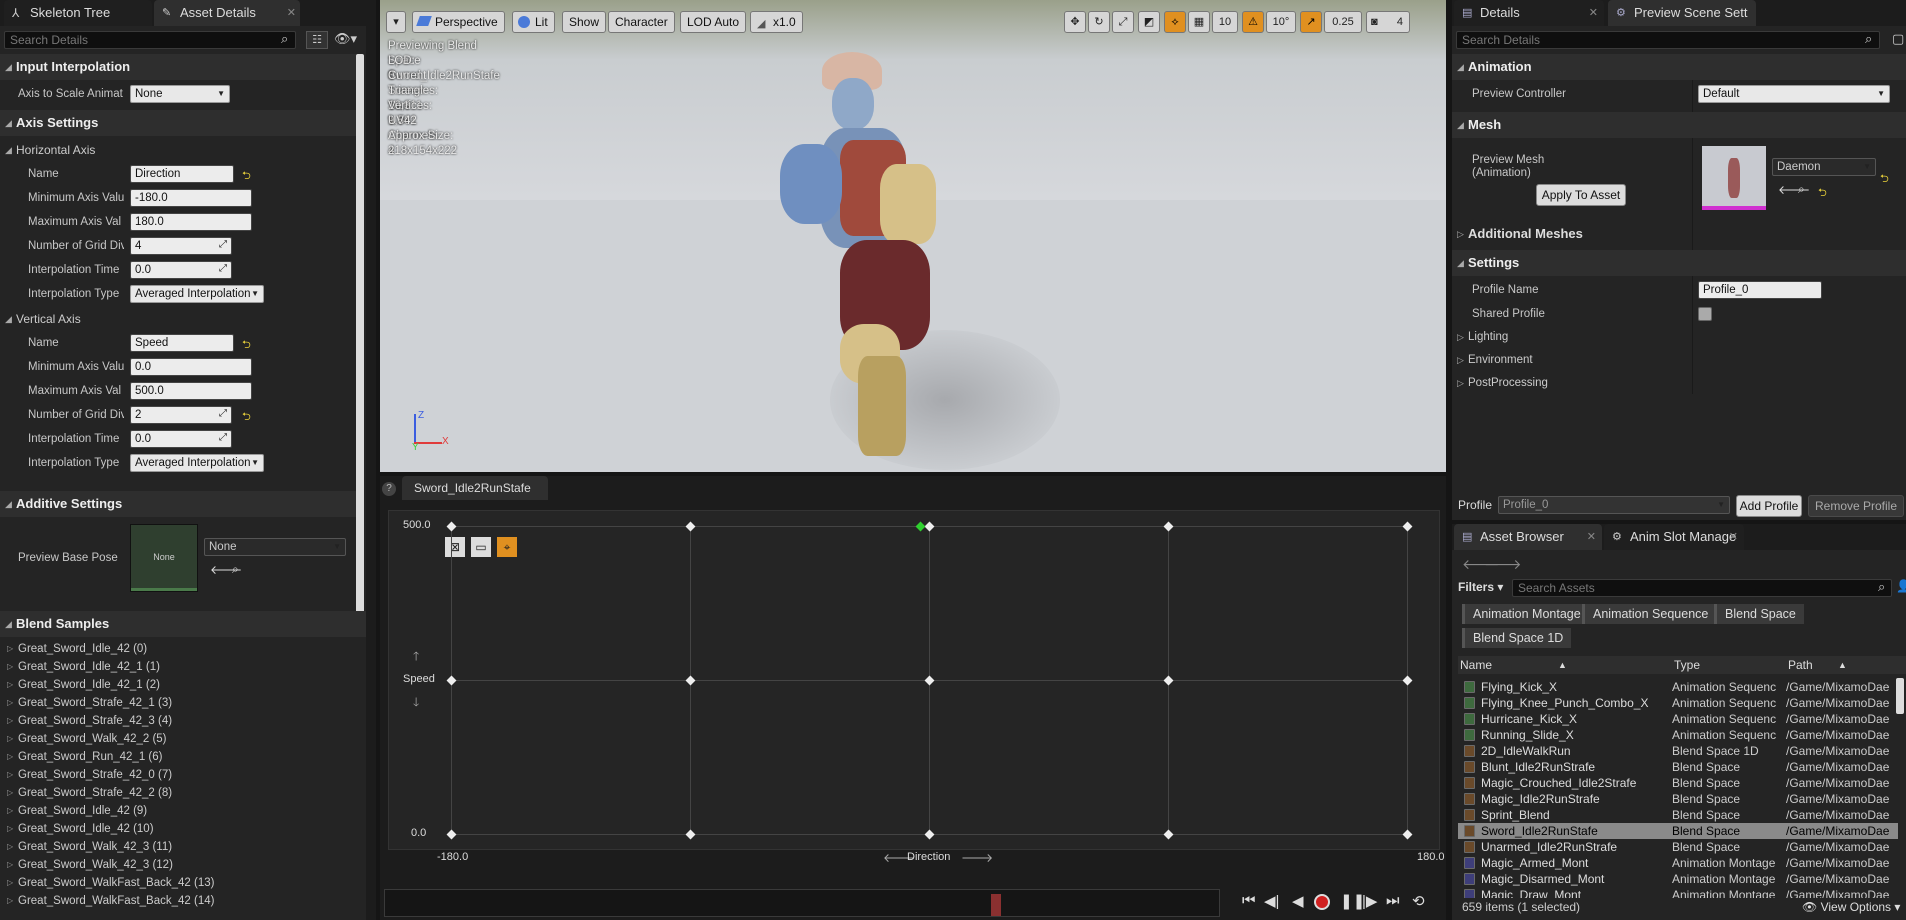 The width and height of the screenshot is (1906, 920). What do you see at coordinates (1369, 901) in the screenshot?
I see `step-forward-icon: |▶` at bounding box center [1369, 901].